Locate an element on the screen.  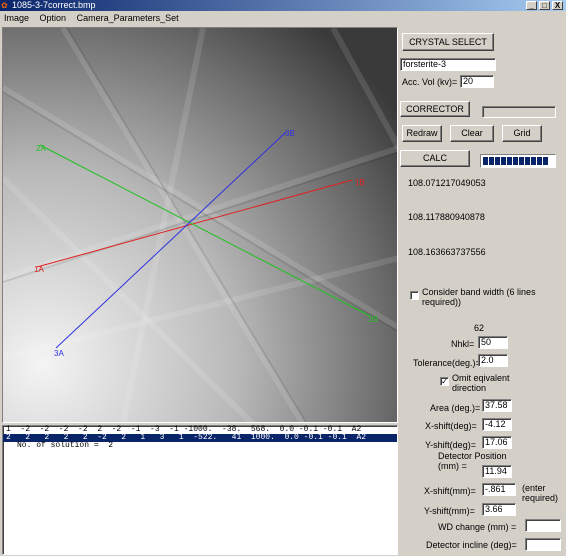
omit-equivalent-checkbox: ✓ is located at coordinates (444, 381).